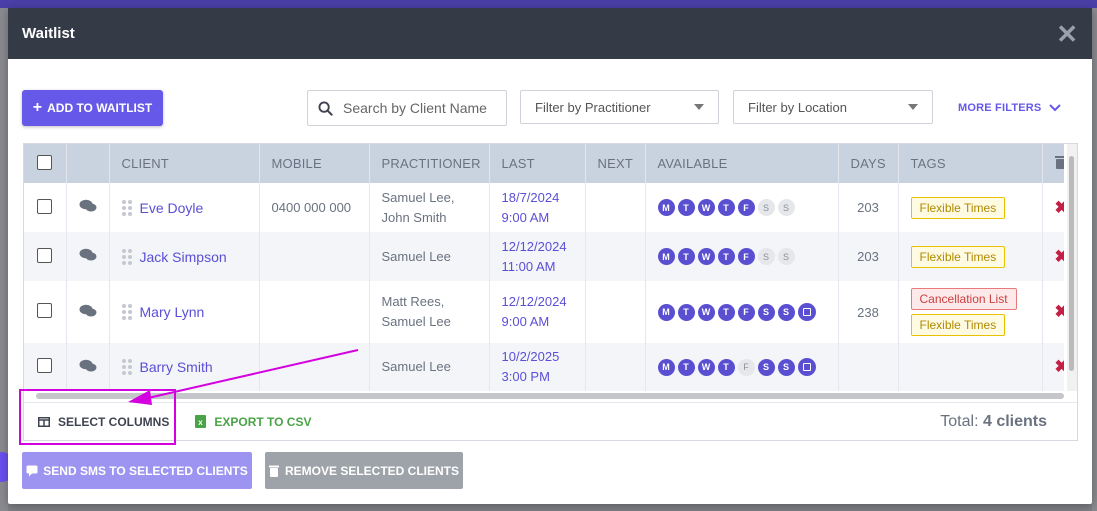 This screenshot has width=1097, height=511. What do you see at coordinates (1071, 263) in the screenshot?
I see `vertical-scrollbar-thumb` at bounding box center [1071, 263].